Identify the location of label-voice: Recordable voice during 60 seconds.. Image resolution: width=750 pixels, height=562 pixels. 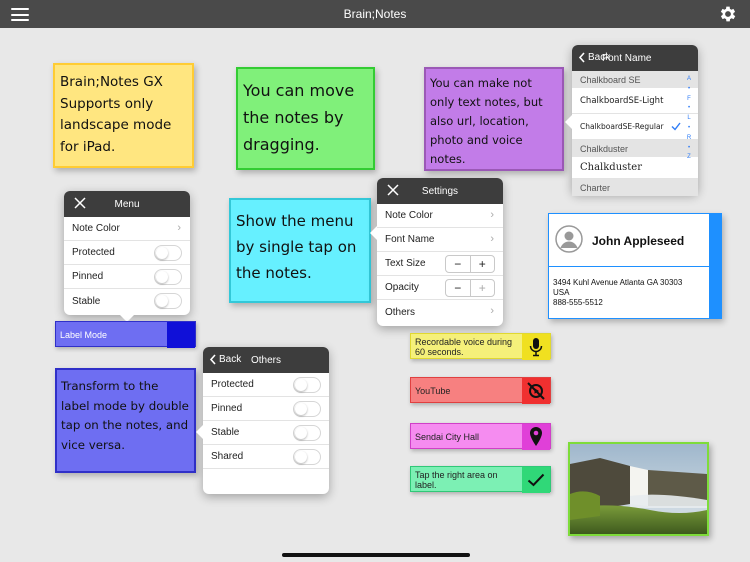
(480, 346).